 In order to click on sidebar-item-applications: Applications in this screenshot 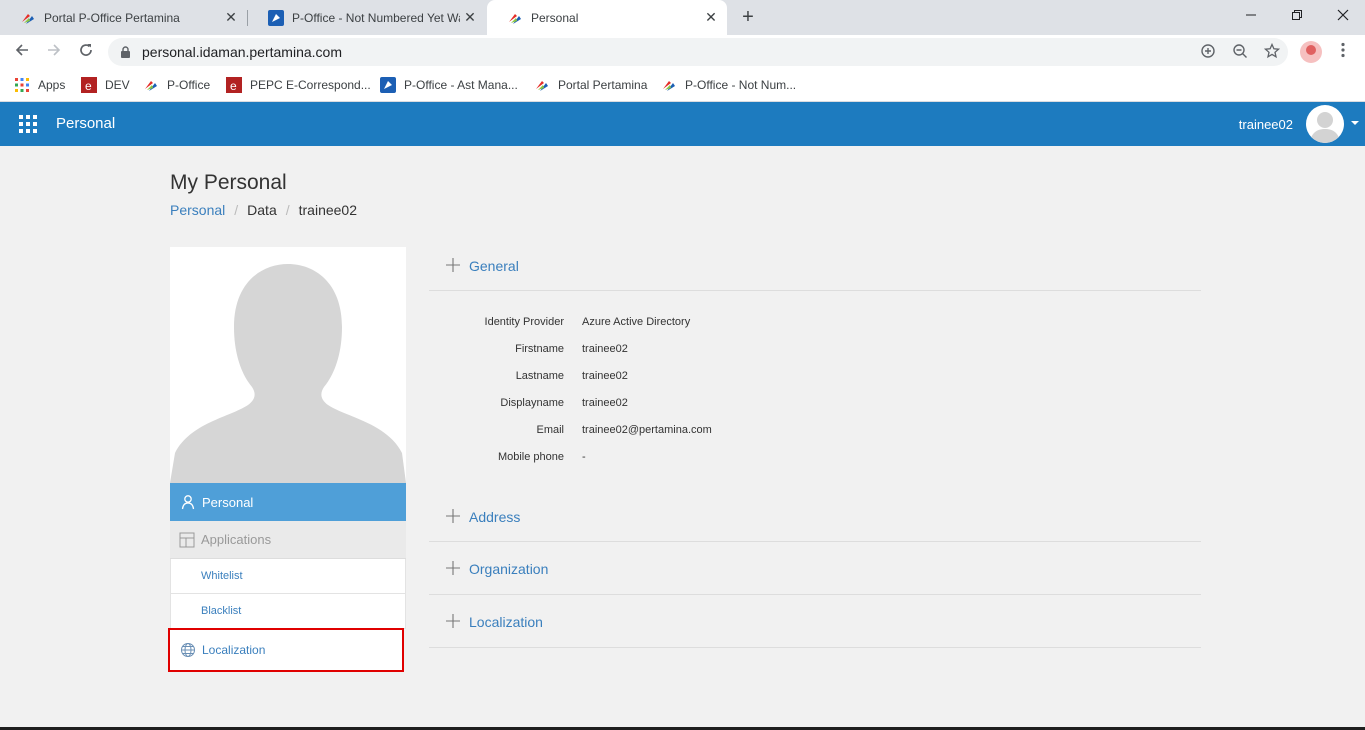, I will do `click(288, 540)`.